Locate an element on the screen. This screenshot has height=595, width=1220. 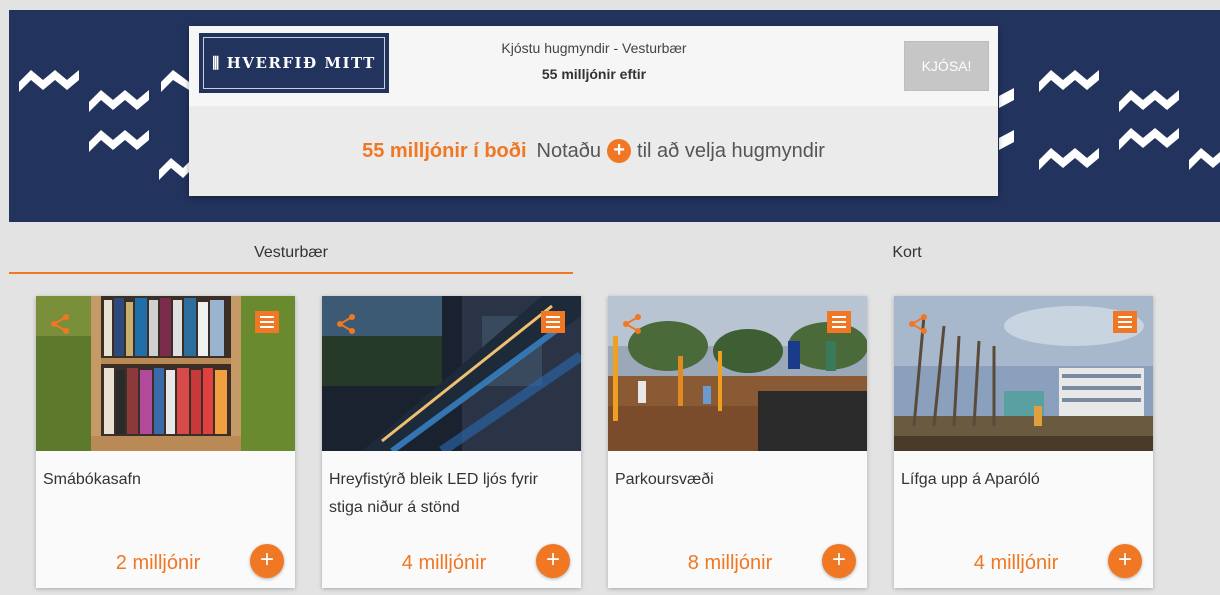
idea-price: 2 milljónir is located at coordinates (158, 563).